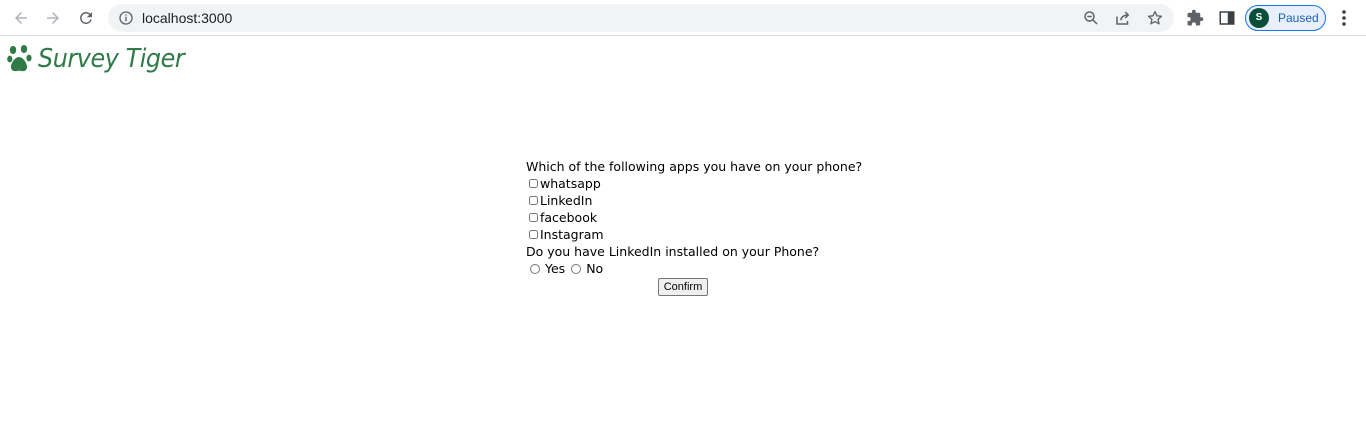 Image resolution: width=1366 pixels, height=447 pixels. Describe the element at coordinates (19, 58) in the screenshot. I see `paw-icon` at that location.